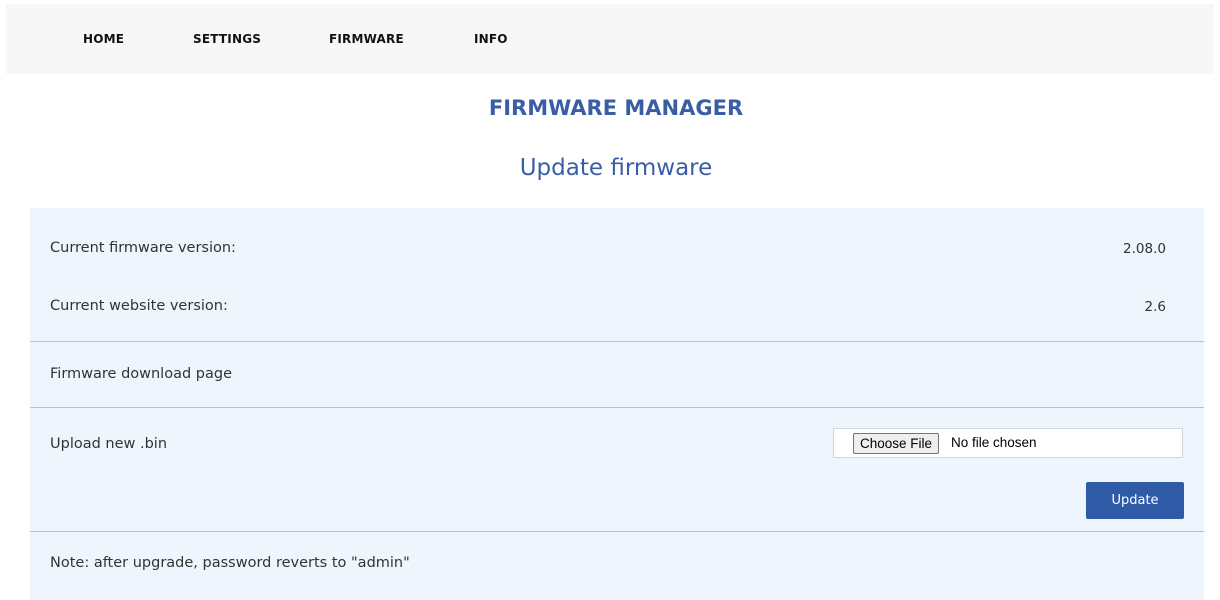 The height and width of the screenshot is (600, 1220). Describe the element at coordinates (103, 39) in the screenshot. I see `nav-home-link: HOME` at that location.